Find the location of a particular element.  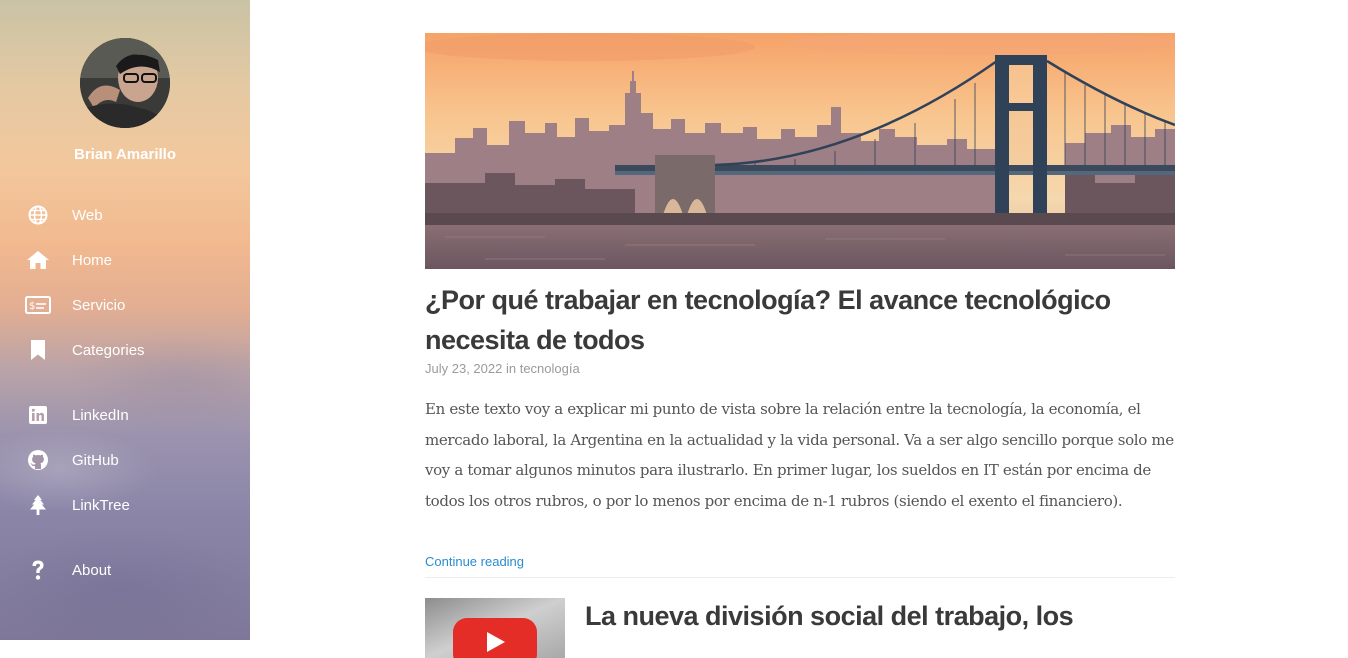

github-icon is located at coordinates (38, 460).